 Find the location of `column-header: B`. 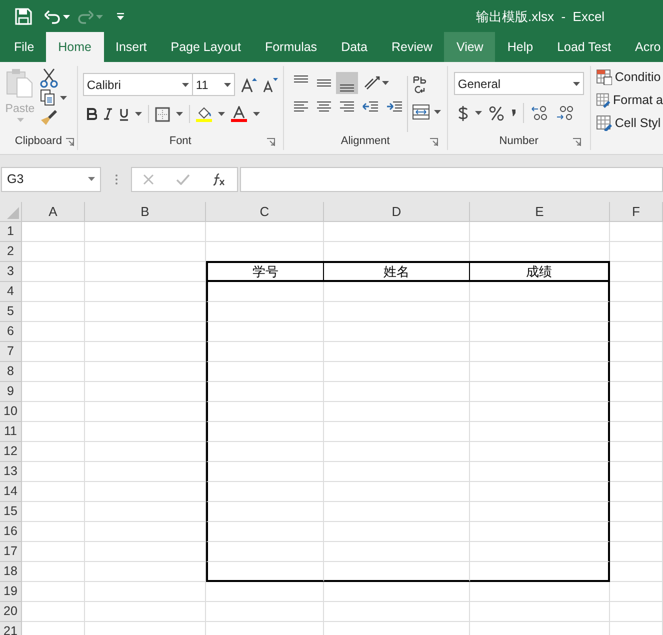

column-header: B is located at coordinates (145, 212).